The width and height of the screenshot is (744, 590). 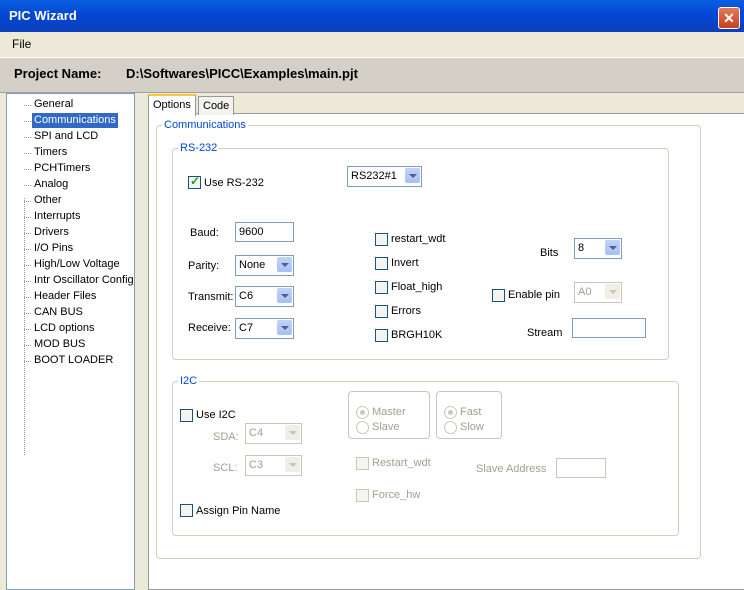 I want to click on baud-input: 9600, so click(x=264, y=232).